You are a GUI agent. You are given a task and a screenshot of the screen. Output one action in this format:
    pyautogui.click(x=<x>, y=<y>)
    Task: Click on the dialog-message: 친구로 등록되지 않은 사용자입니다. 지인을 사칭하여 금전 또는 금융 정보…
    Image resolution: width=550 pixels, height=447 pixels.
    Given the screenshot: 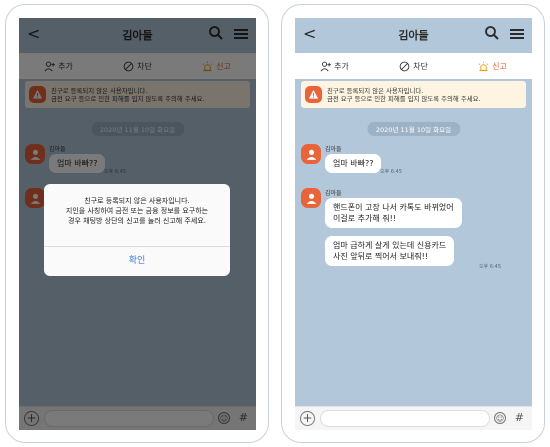 What is the action you would take?
    pyautogui.click(x=137, y=211)
    